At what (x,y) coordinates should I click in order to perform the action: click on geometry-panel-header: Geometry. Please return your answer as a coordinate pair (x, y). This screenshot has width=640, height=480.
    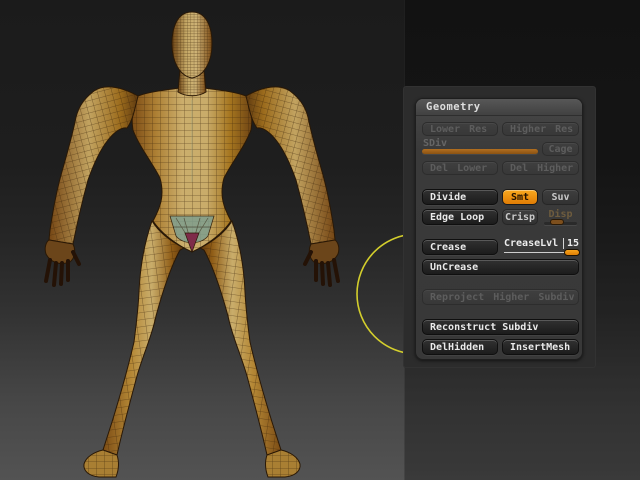
    Looking at the image, I should click on (499, 107).